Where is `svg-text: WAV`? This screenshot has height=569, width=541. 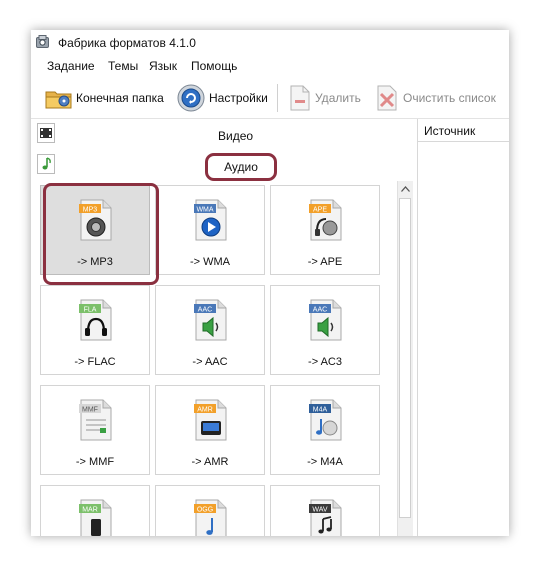
svg-text: WAV is located at coordinates (319, 510).